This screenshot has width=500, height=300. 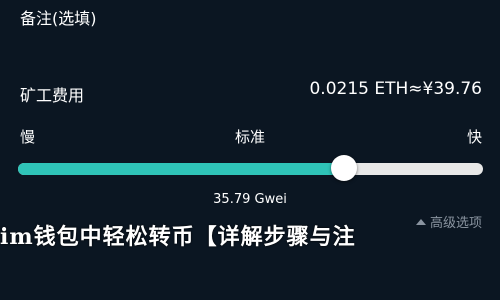 I want to click on gas-price-gwei: 35.79 Gwei, so click(x=250, y=199).